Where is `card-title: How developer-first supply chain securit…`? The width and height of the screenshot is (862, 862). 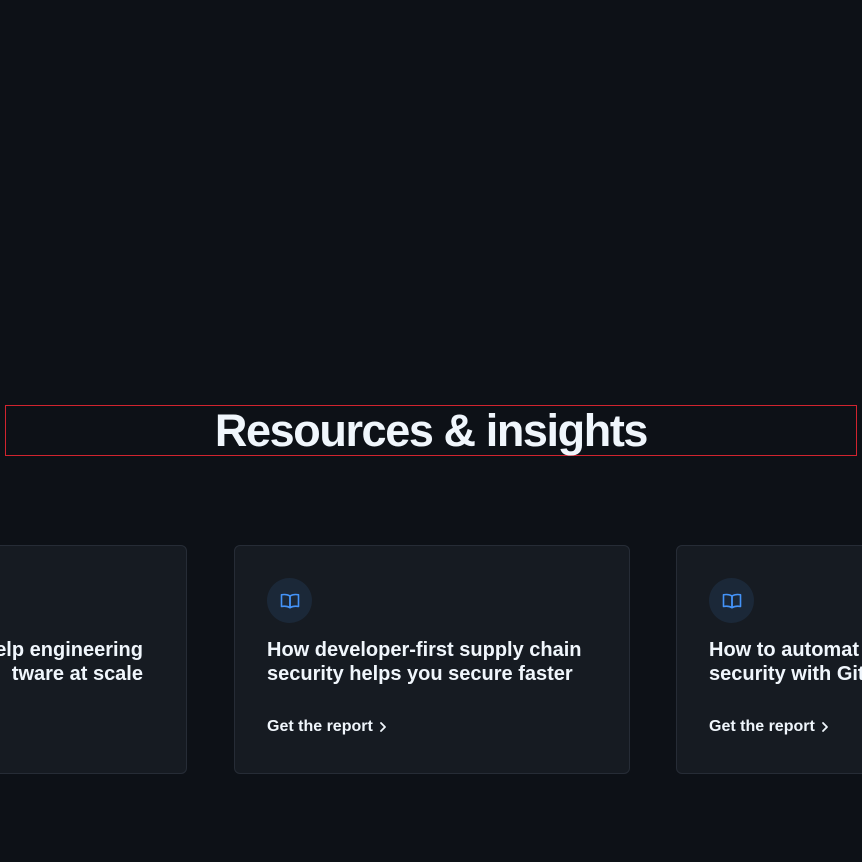 card-title: How developer-first supply chain securit… is located at coordinates (437, 662).